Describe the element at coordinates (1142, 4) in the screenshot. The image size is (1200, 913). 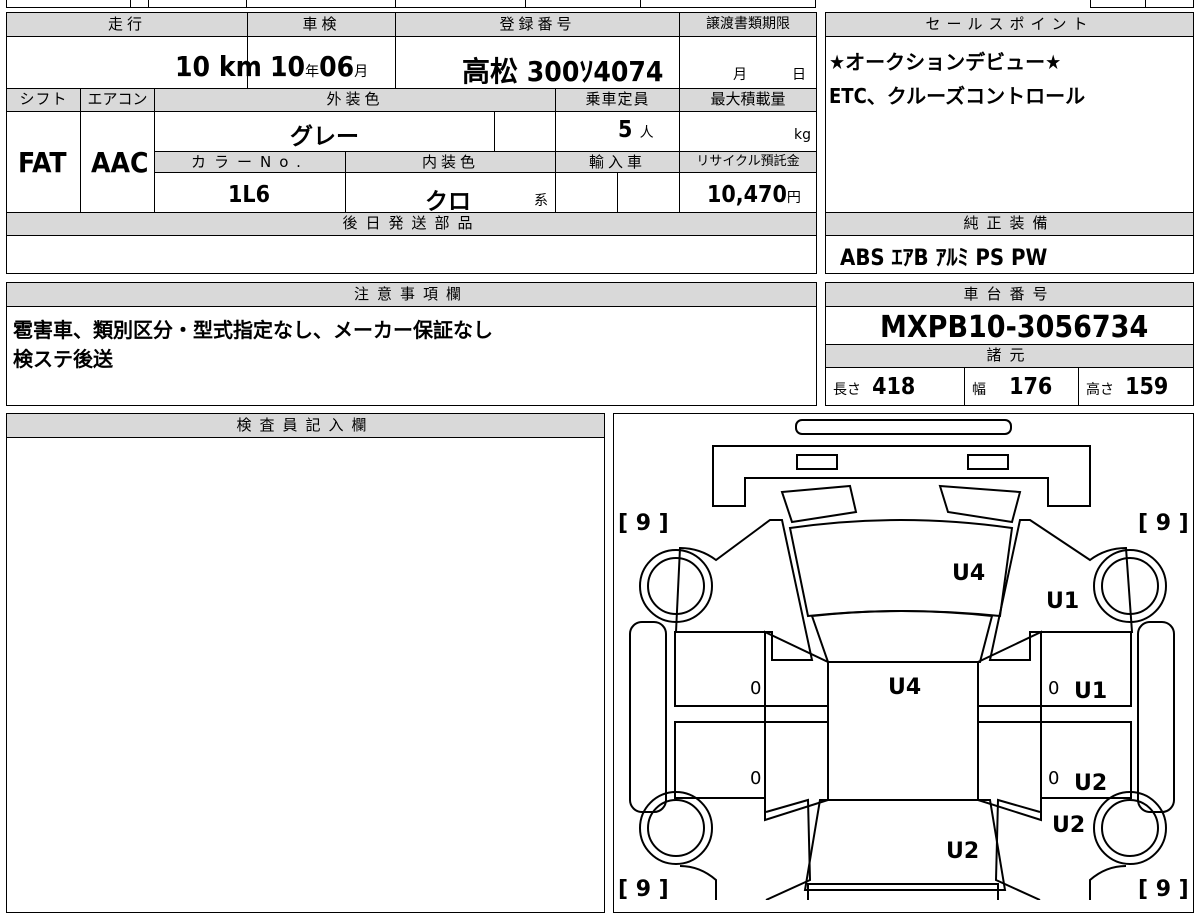
I see `top-clipped-right` at that location.